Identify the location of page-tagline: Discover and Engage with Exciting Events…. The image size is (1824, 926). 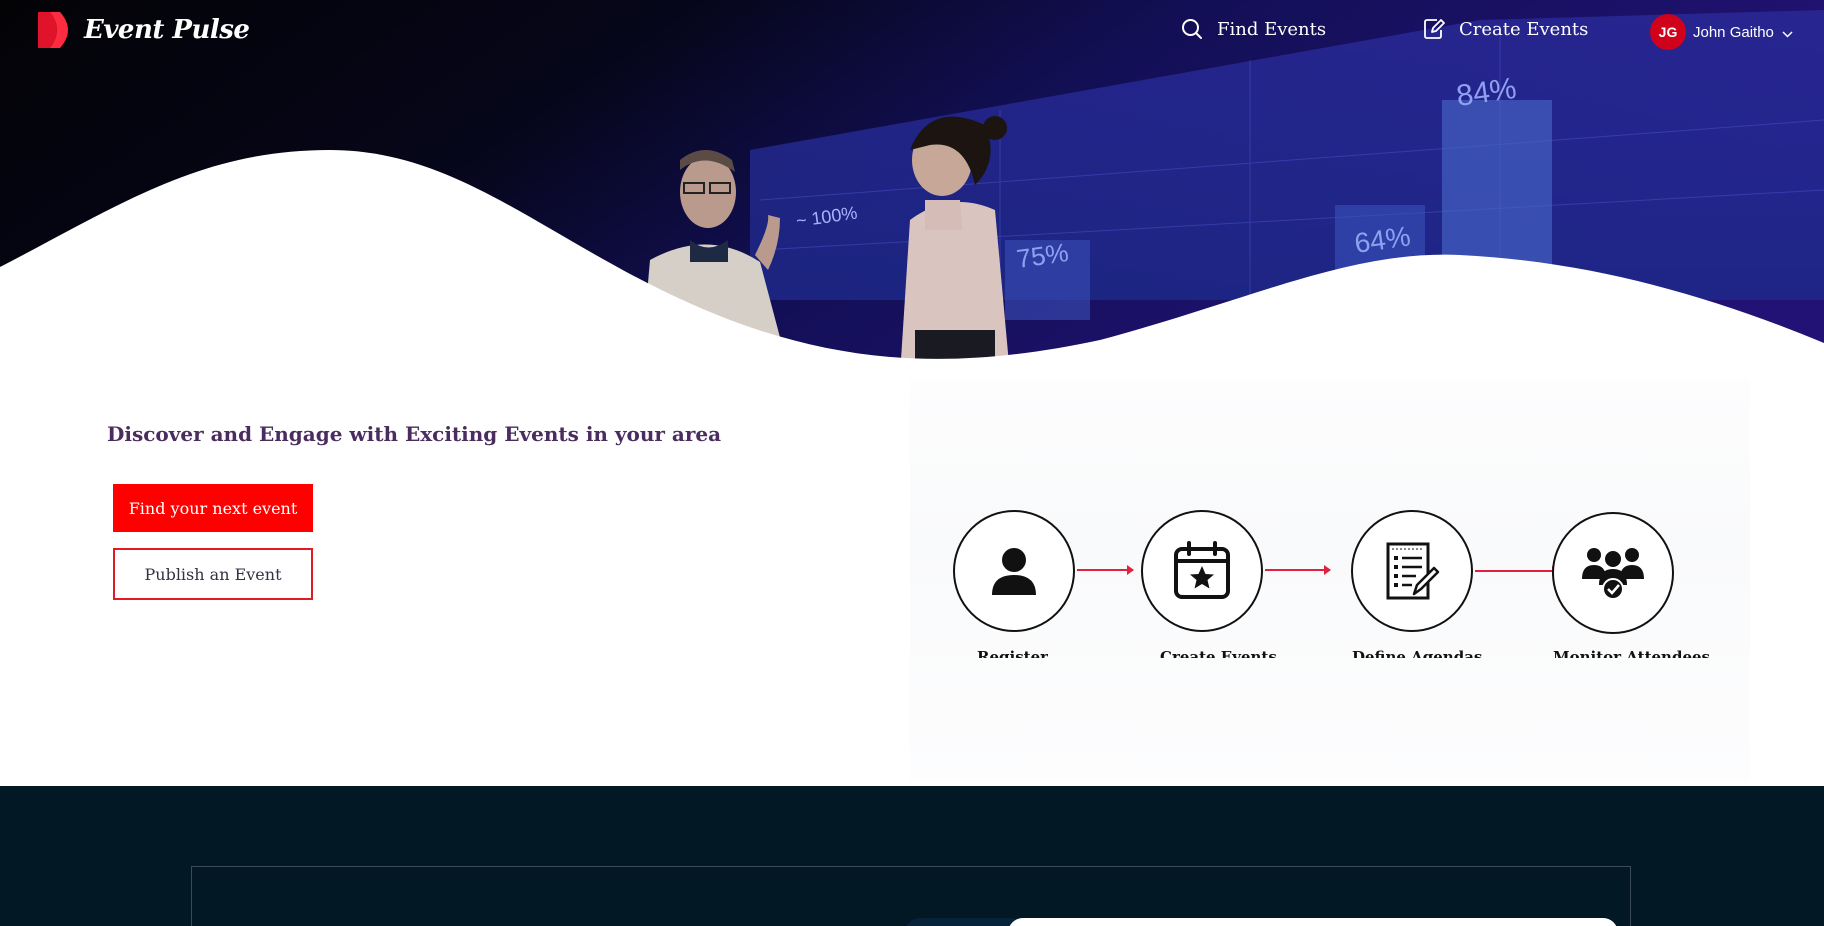
(414, 434).